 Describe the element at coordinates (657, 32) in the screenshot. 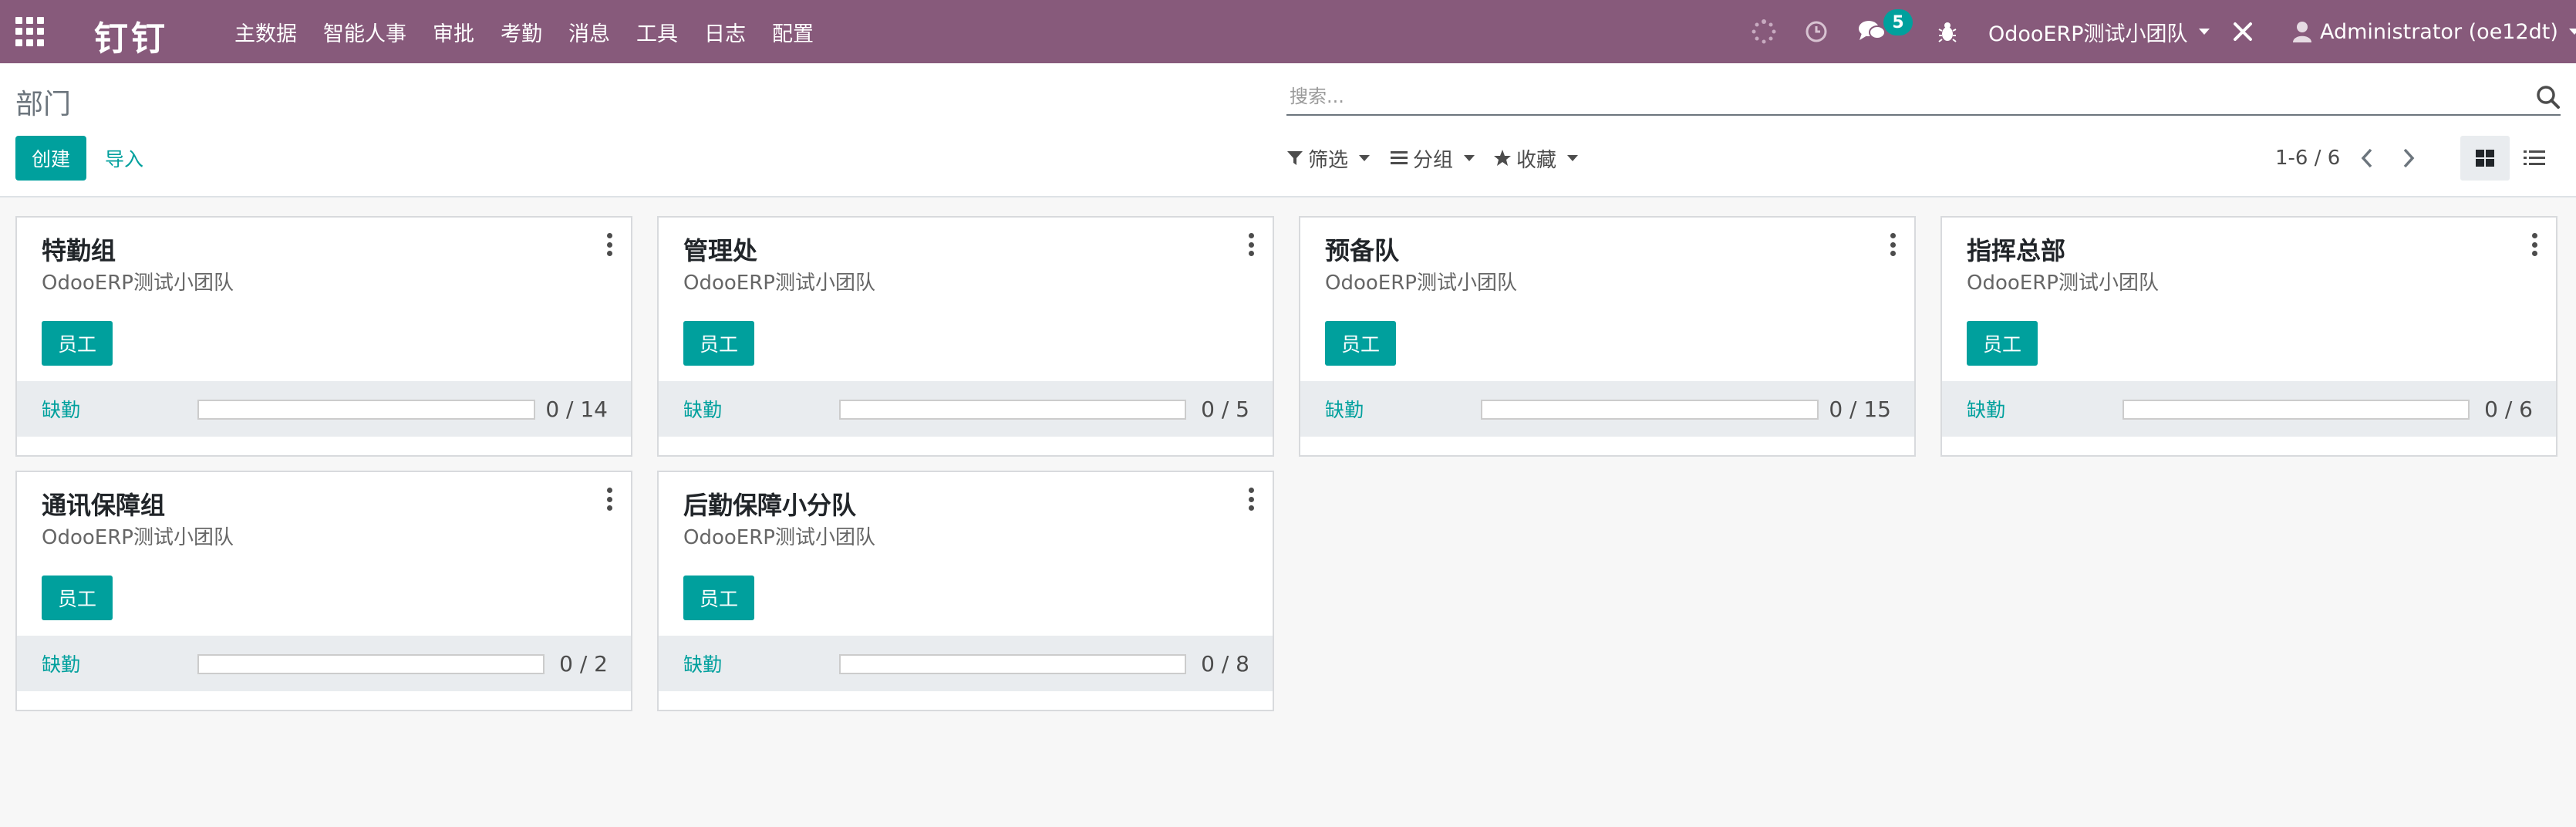

I see `menu-item-tools: 工具` at that location.